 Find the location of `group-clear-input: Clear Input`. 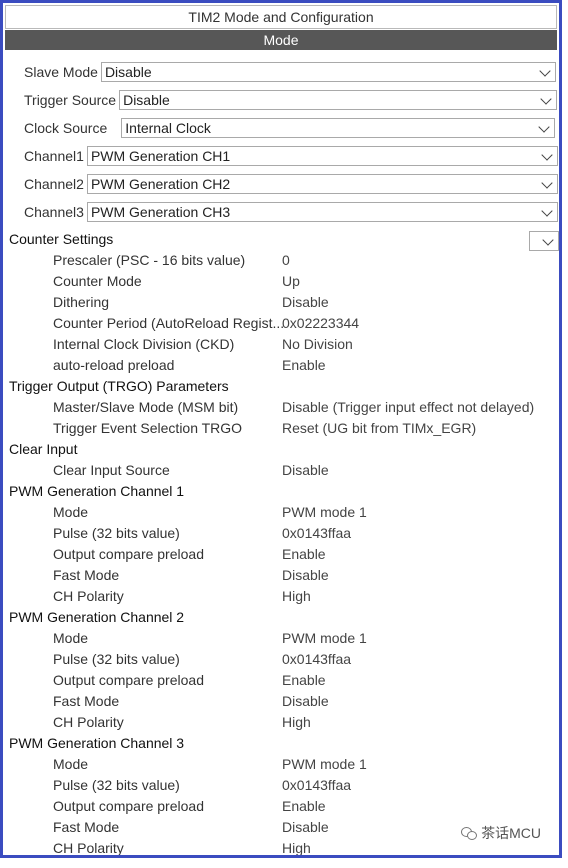

group-clear-input: Clear Input is located at coordinates (284, 449).